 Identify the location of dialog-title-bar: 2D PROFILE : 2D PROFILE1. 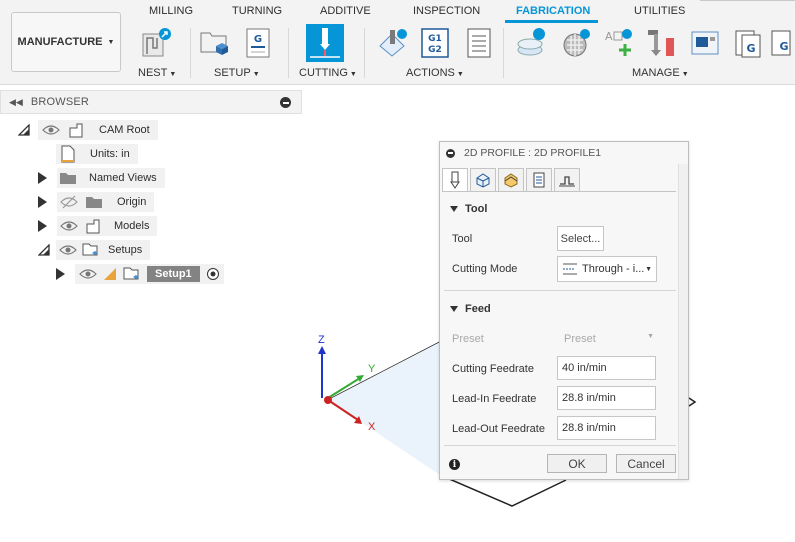
(564, 153).